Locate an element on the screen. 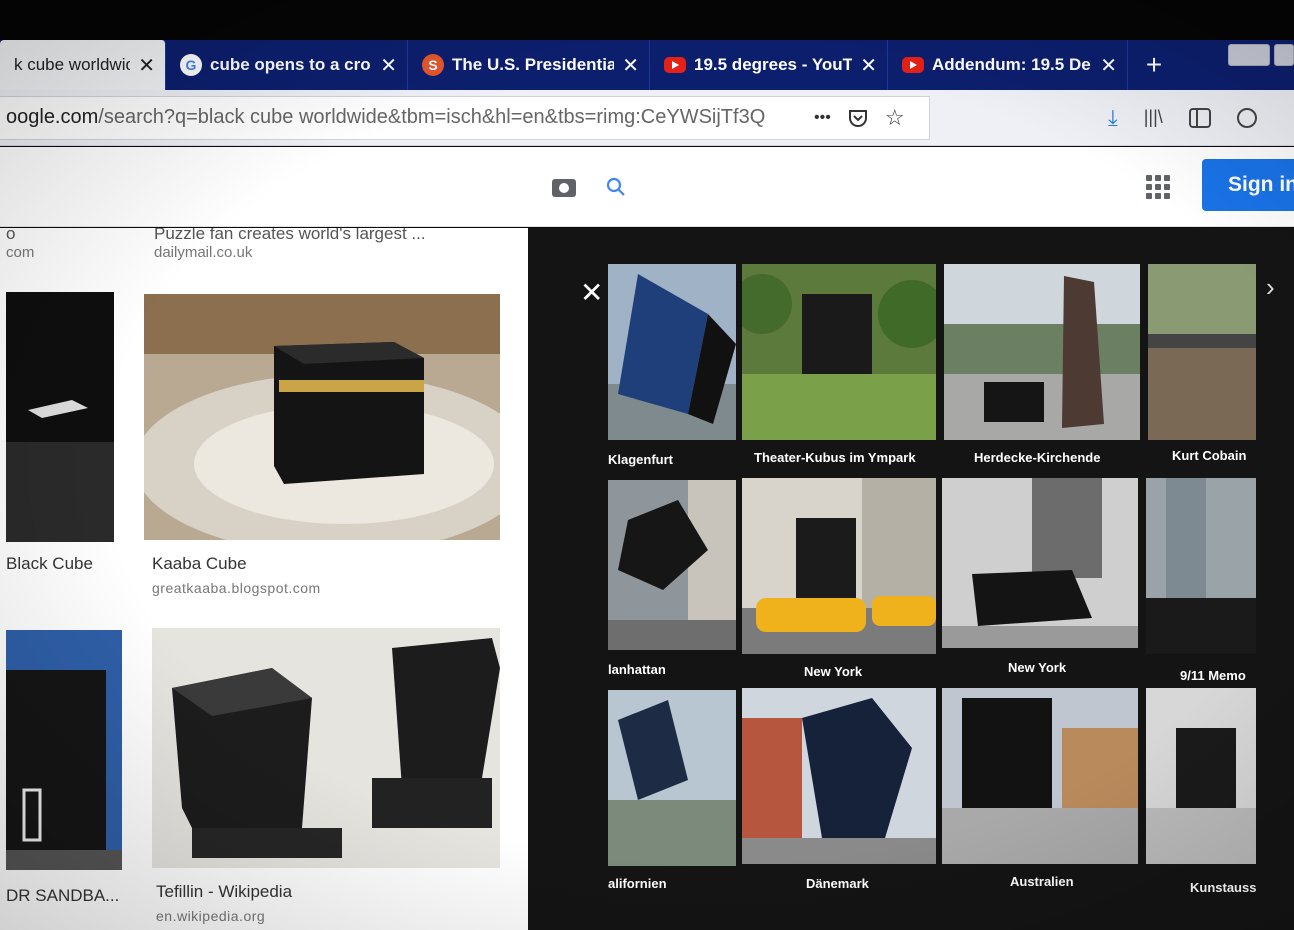 The image size is (1294, 930). result-source-cut: dailymail.co.uk is located at coordinates (203, 252).